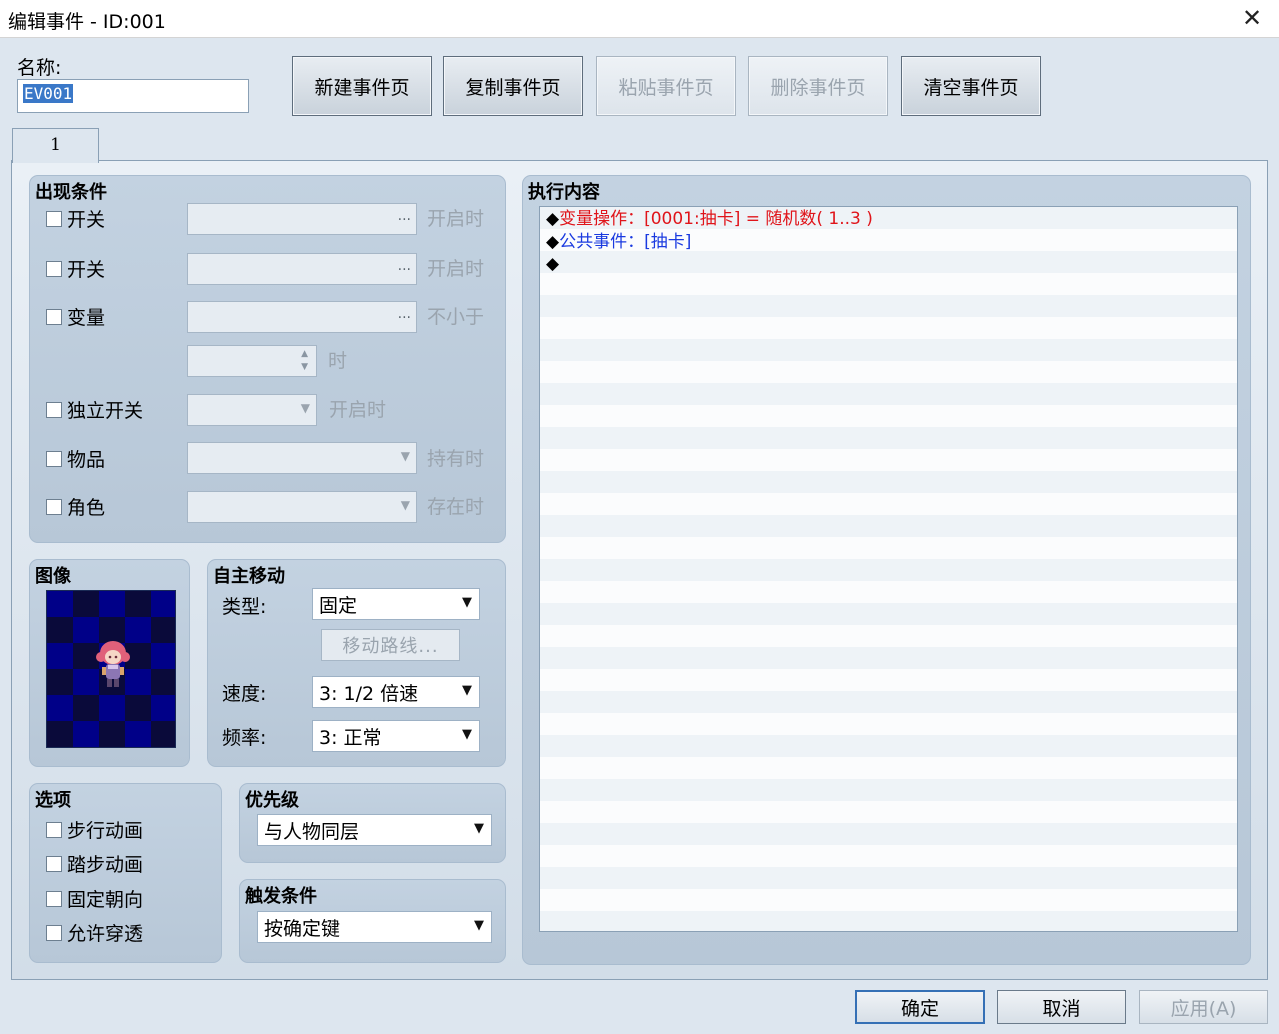 The width and height of the screenshot is (1279, 1034). What do you see at coordinates (456, 507) in the screenshot?
I see `actor-suffix: 存在时` at bounding box center [456, 507].